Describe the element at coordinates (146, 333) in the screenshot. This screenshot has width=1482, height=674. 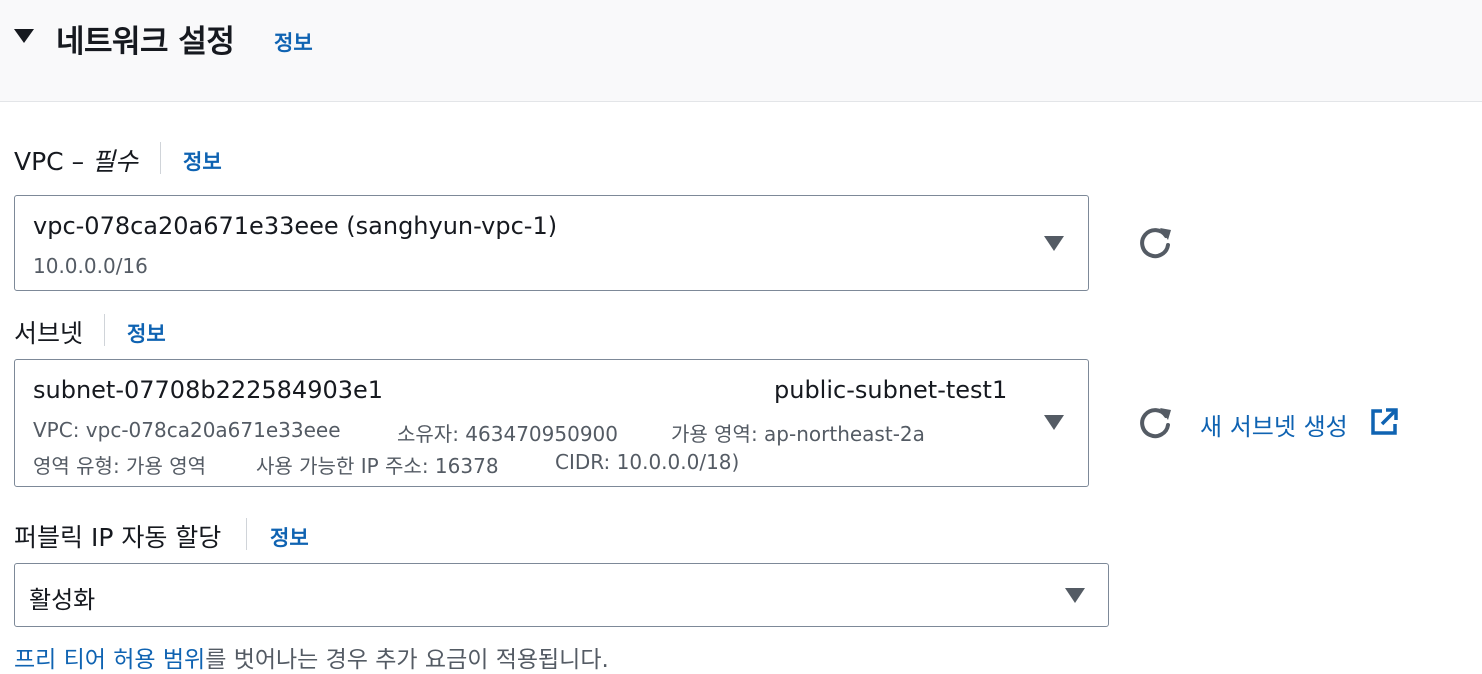
I see `subnet-info-link: 정보` at that location.